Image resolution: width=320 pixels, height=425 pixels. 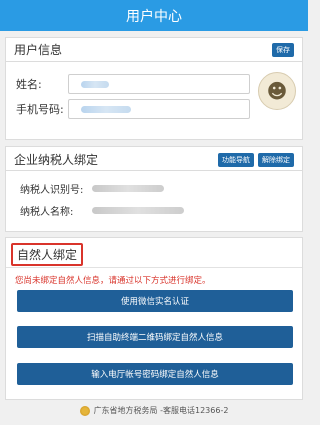 What do you see at coordinates (29, 84) in the screenshot?
I see `name-label: 姓名:` at bounding box center [29, 84].